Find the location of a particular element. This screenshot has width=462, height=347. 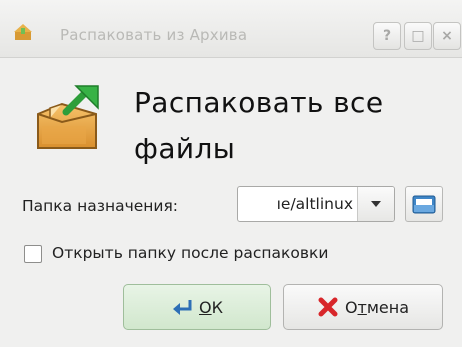

cancel-button: Отмена is located at coordinates (363, 307).